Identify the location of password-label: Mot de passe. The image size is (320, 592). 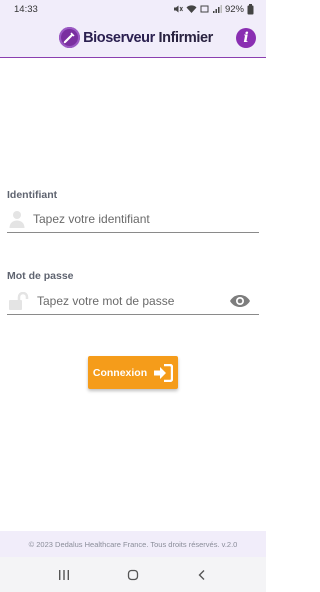
(40, 276).